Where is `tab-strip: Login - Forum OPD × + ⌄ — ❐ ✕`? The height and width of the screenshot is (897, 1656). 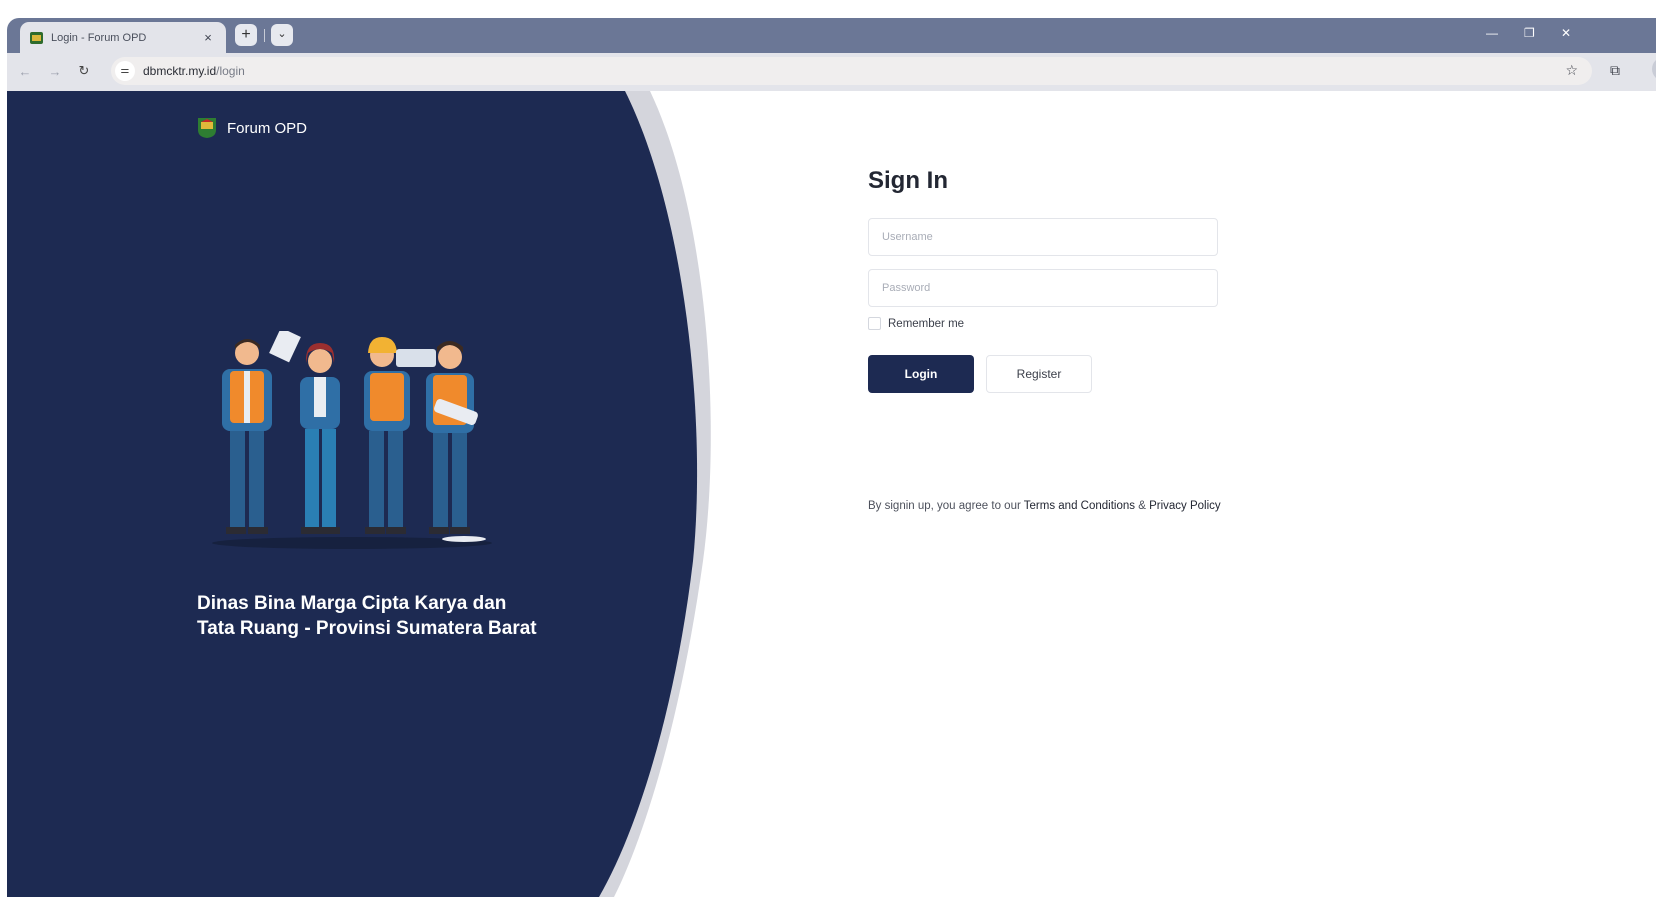
tab-strip: Login - Forum OPD × + ⌄ — ❐ ✕ is located at coordinates (831, 35).